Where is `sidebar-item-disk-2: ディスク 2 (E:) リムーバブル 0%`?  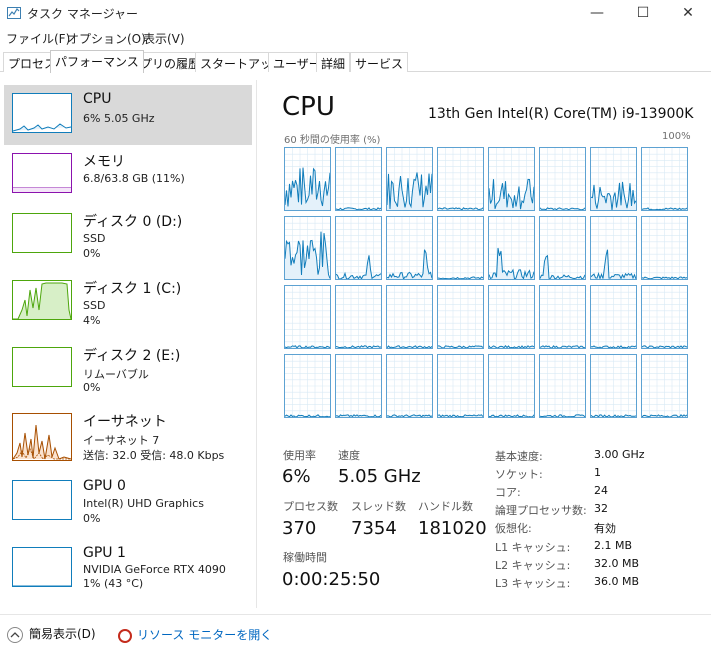
sidebar-item-disk-2: ディスク 2 (E:) リムーバブル 0% is located at coordinates (128, 369).